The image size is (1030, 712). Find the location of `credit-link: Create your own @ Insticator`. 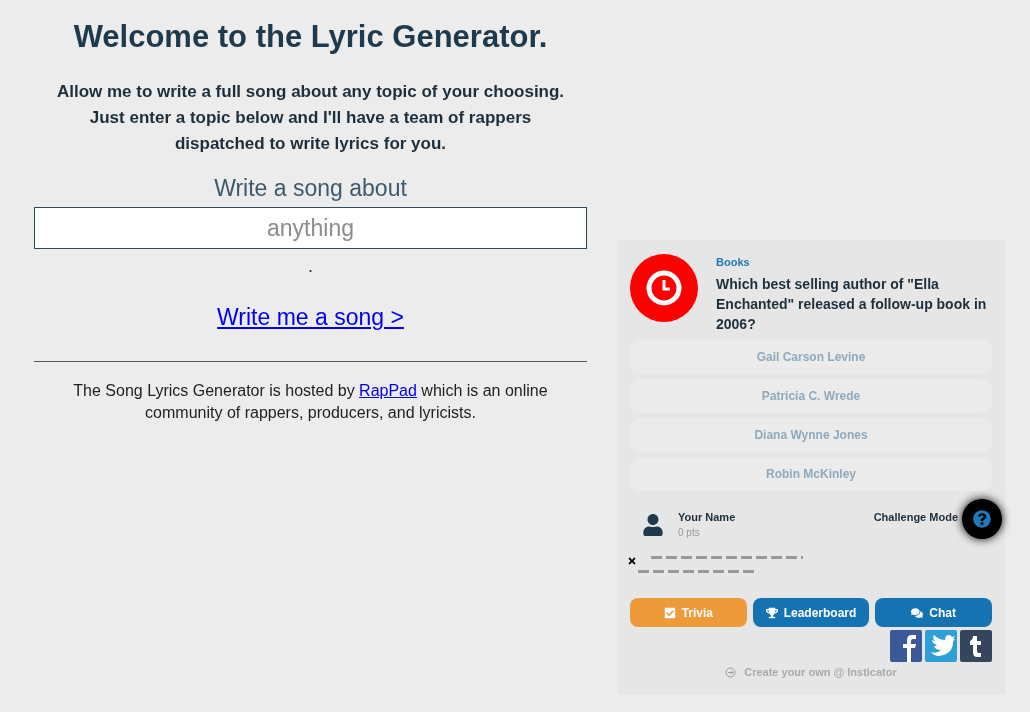

credit-link: Create your own @ Insticator is located at coordinates (820, 672).